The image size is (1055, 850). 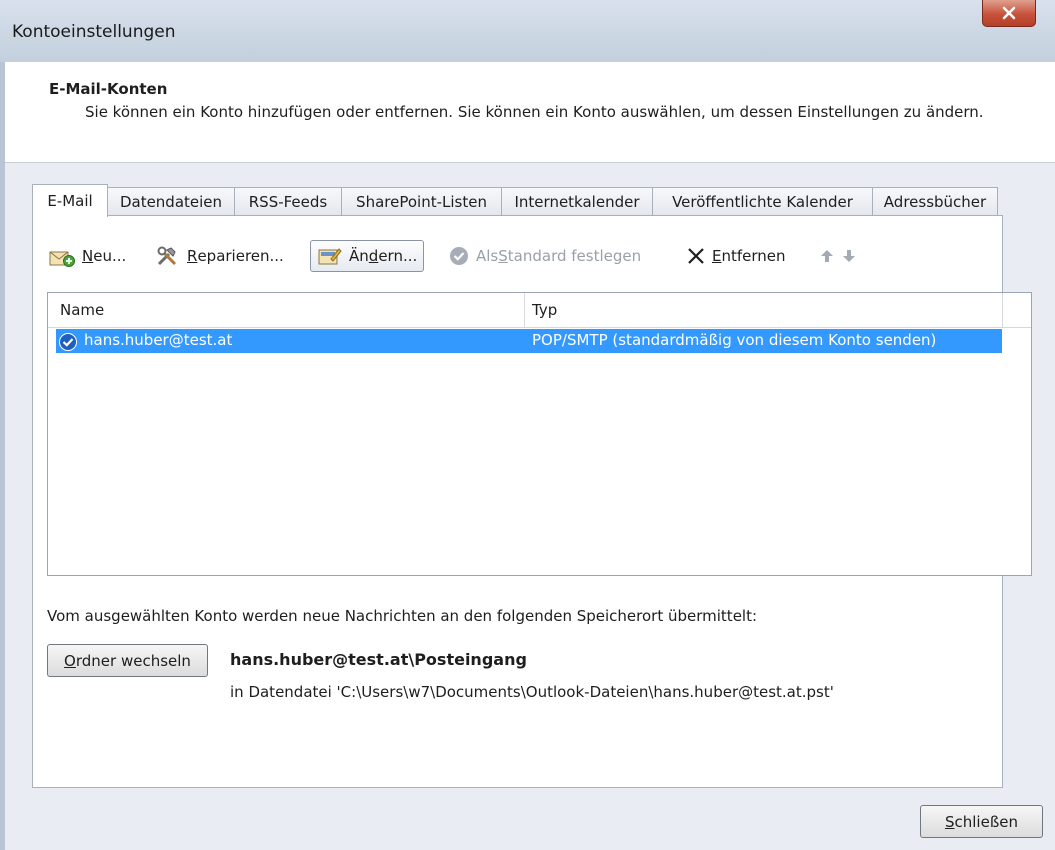 I want to click on arrow-down-icon, so click(x=849, y=256).